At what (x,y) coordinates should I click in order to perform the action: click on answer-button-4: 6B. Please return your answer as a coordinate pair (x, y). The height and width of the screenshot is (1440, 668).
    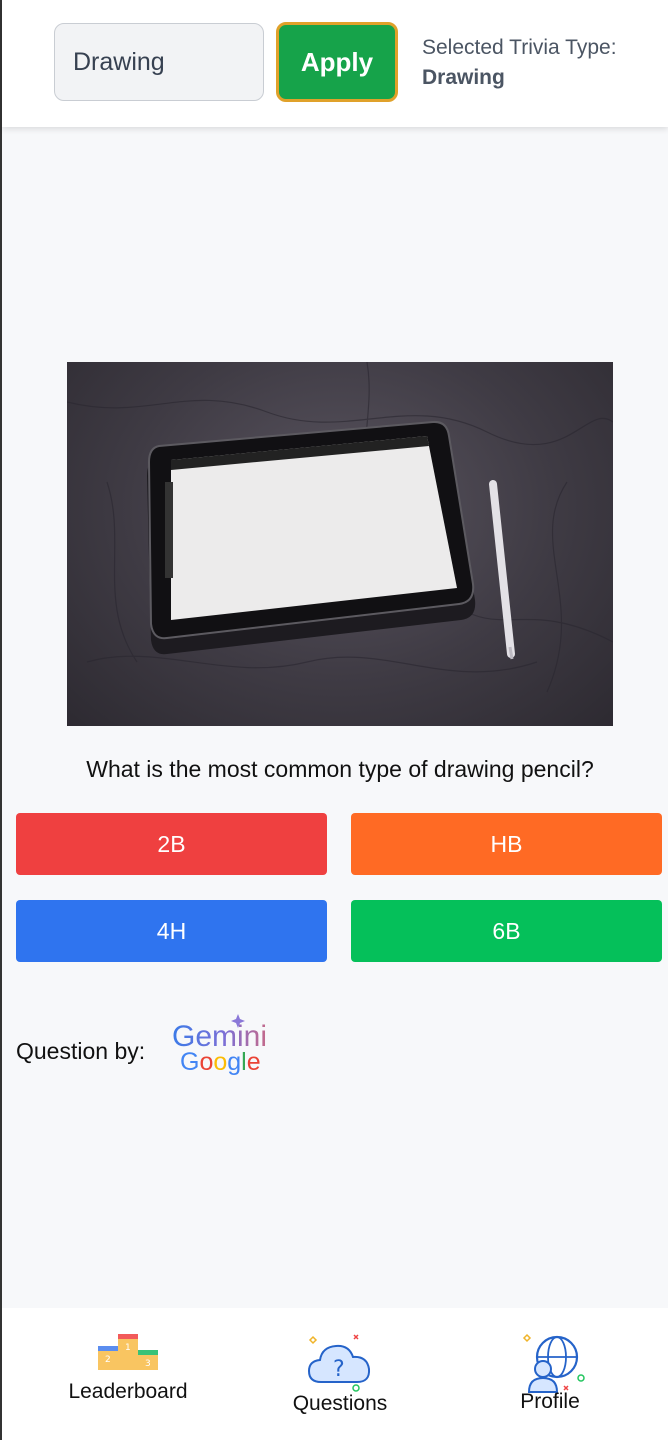
    Looking at the image, I should click on (506, 931).